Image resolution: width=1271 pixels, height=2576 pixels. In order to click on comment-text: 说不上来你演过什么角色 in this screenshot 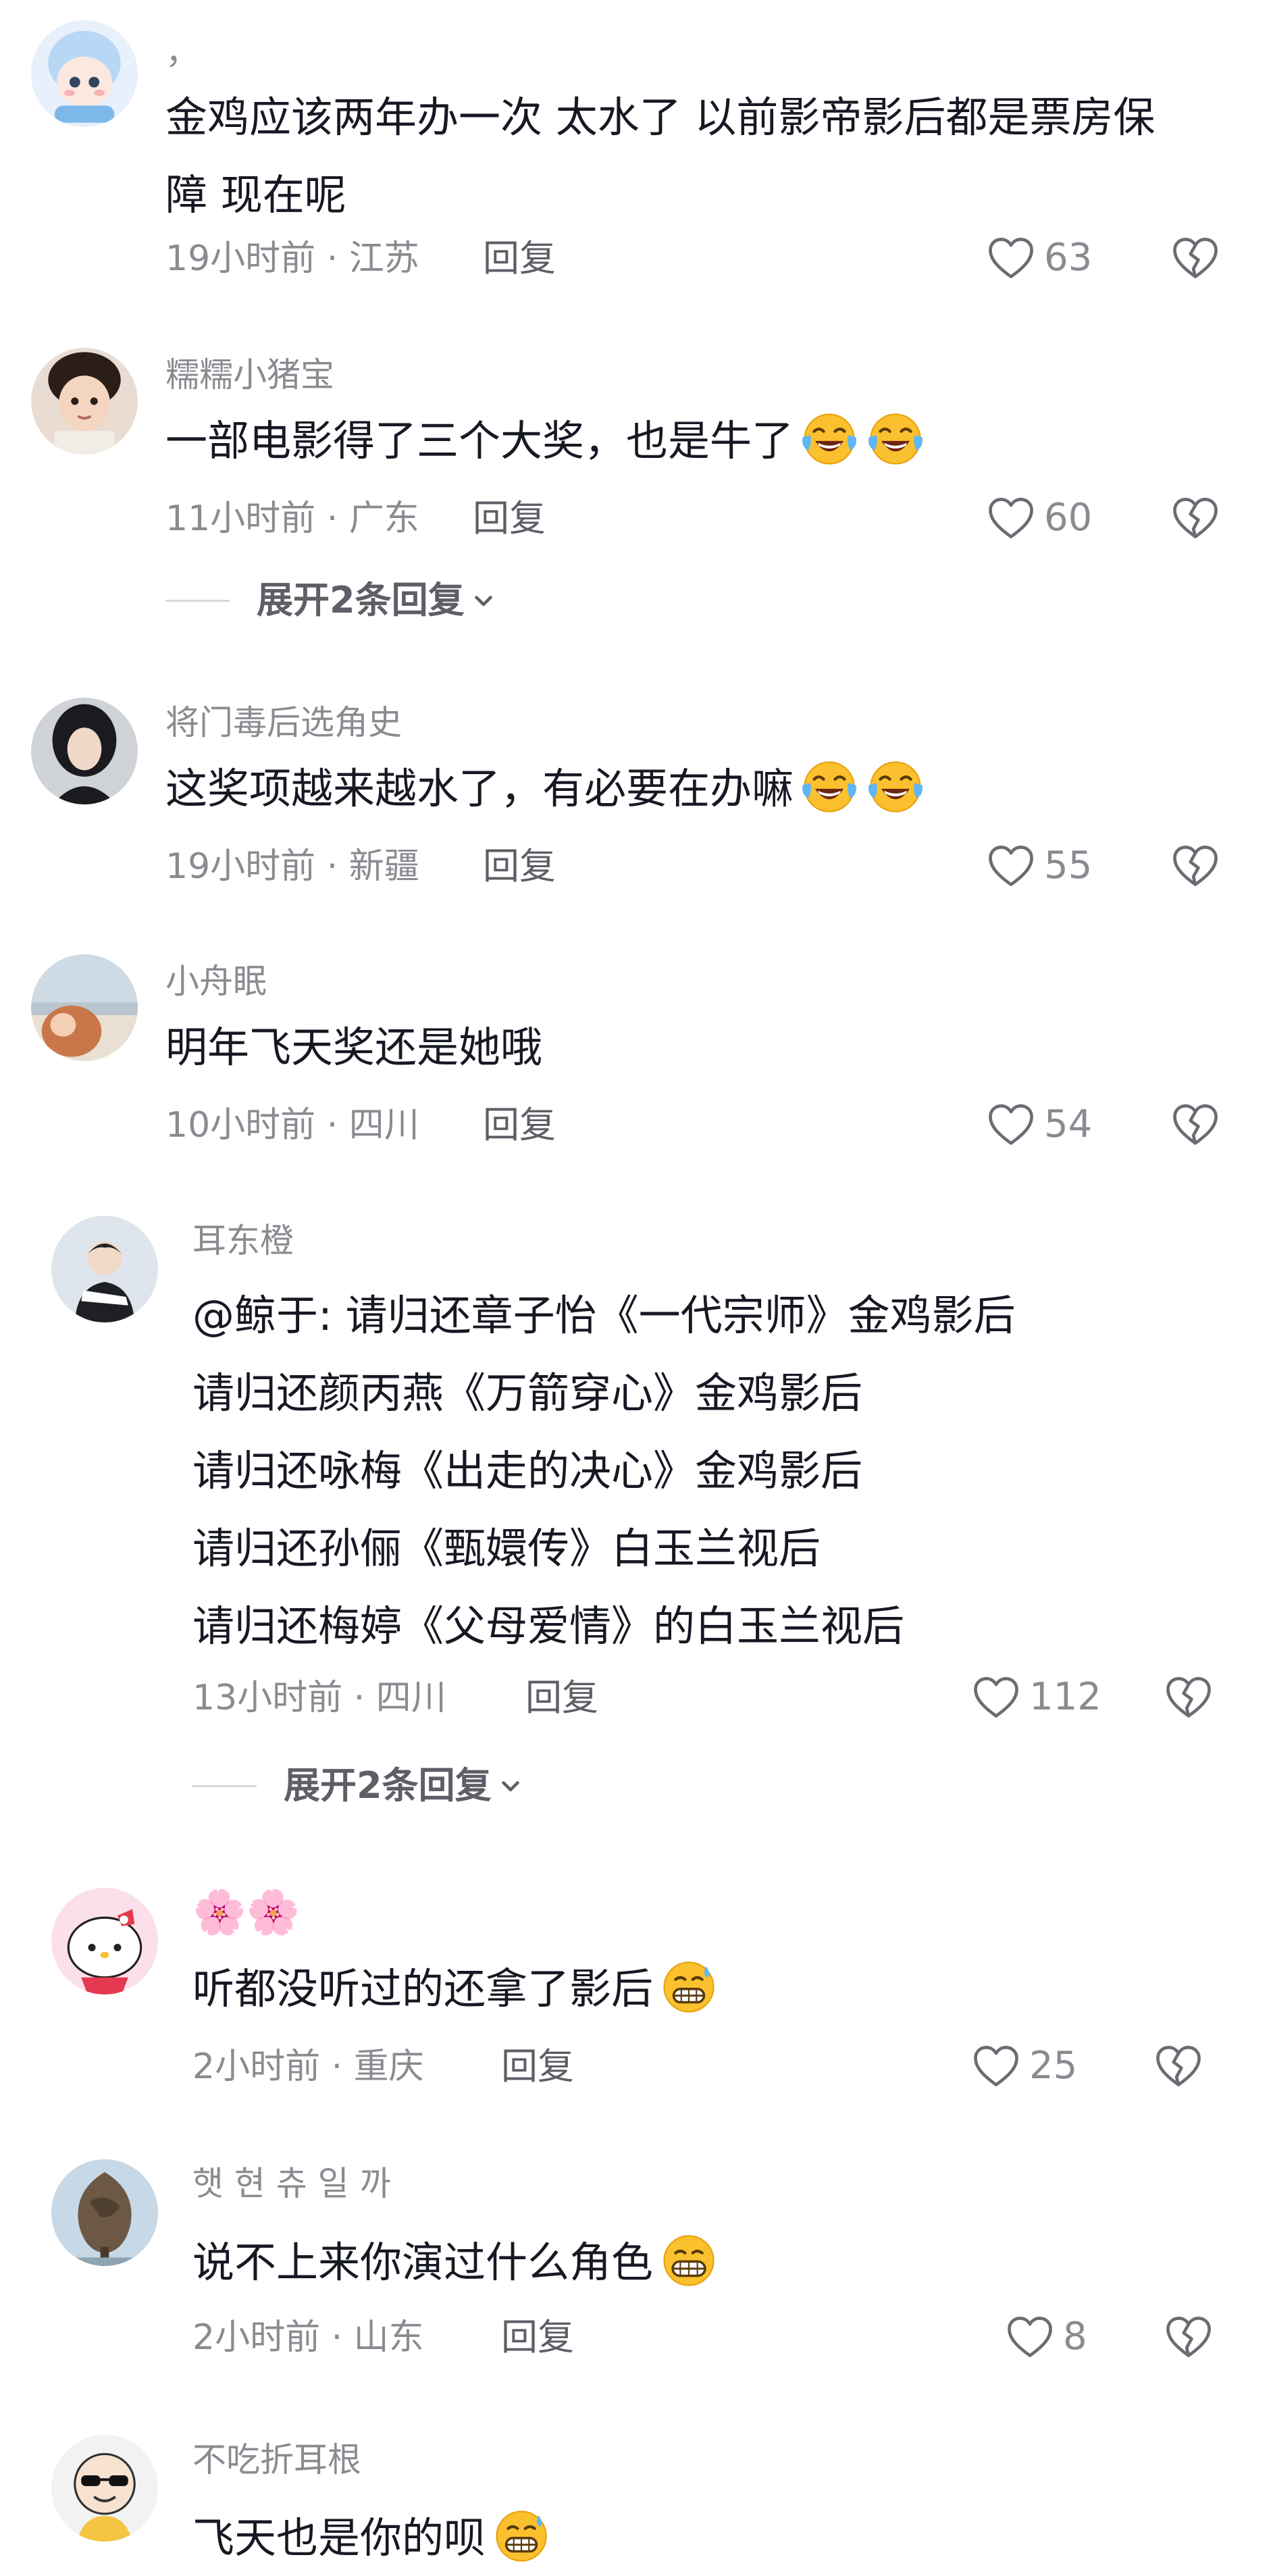, I will do `click(456, 2262)`.